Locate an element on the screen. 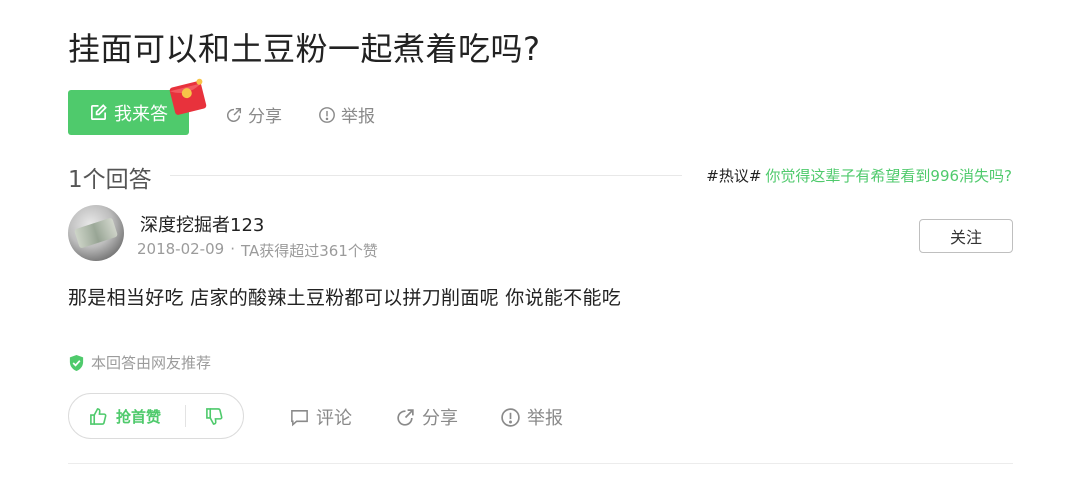  report-label: 举报 is located at coordinates (358, 117).